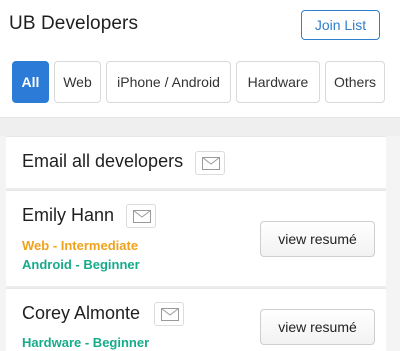  I want to click on email-all-row: Email all developers, so click(196, 162).